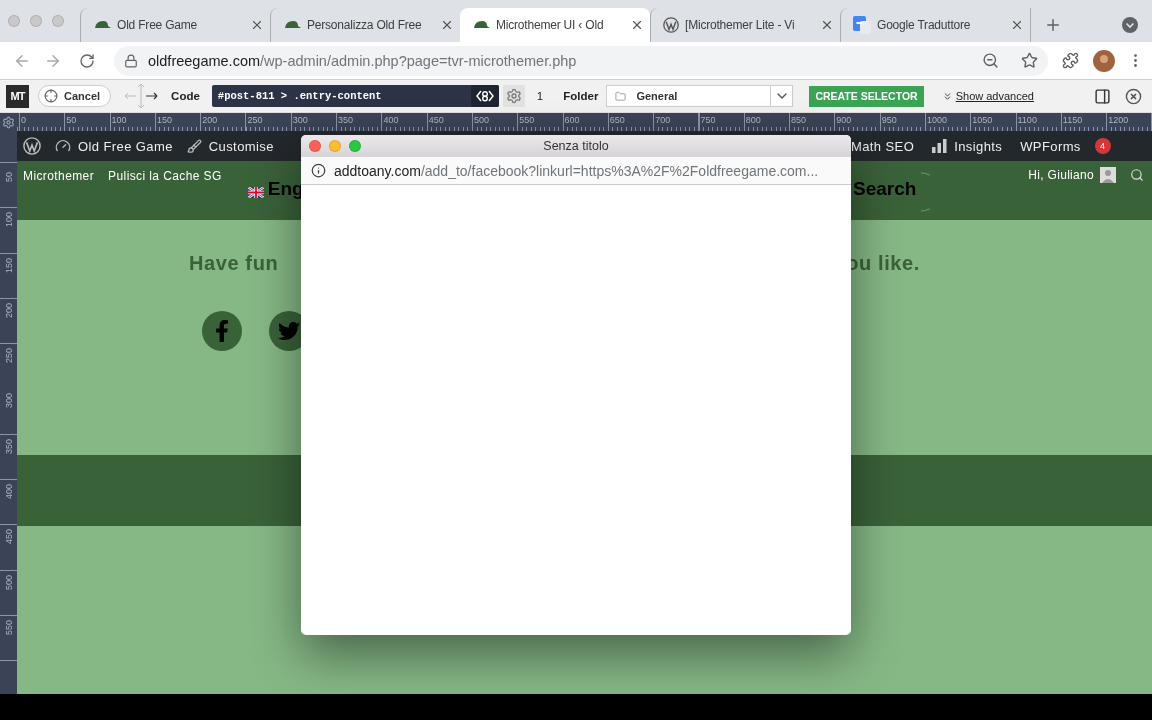  I want to click on greeting-link: Hi, Giuliano, so click(1072, 175).